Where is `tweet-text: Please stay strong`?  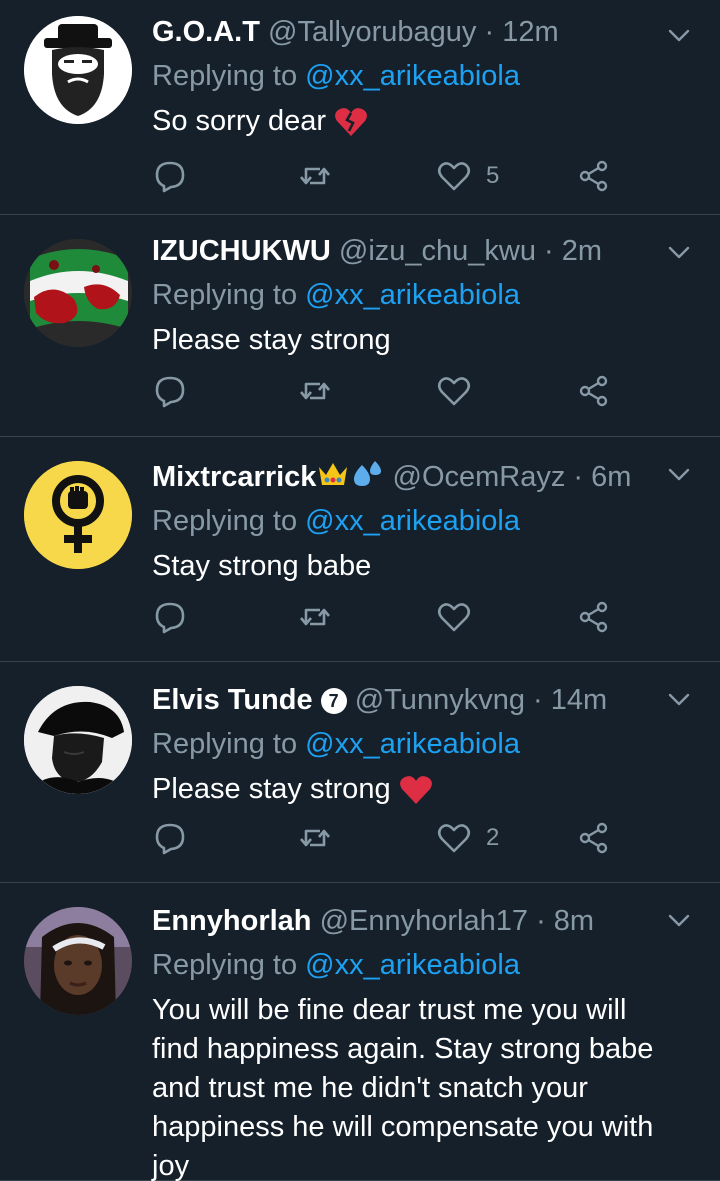 tweet-text: Please stay strong is located at coordinates (406, 789).